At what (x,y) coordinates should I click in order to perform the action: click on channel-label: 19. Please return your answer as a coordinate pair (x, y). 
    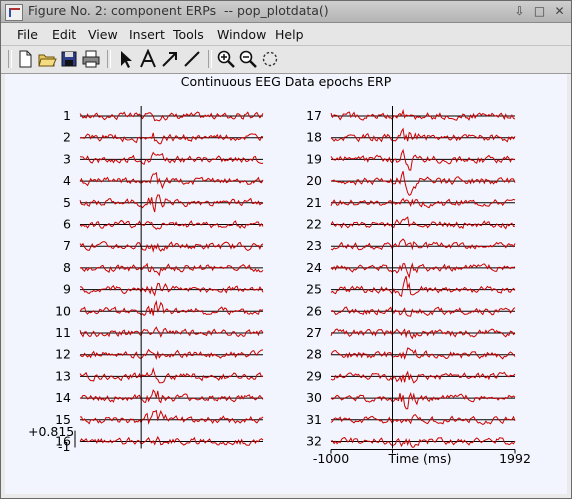
    Looking at the image, I should click on (314, 158).